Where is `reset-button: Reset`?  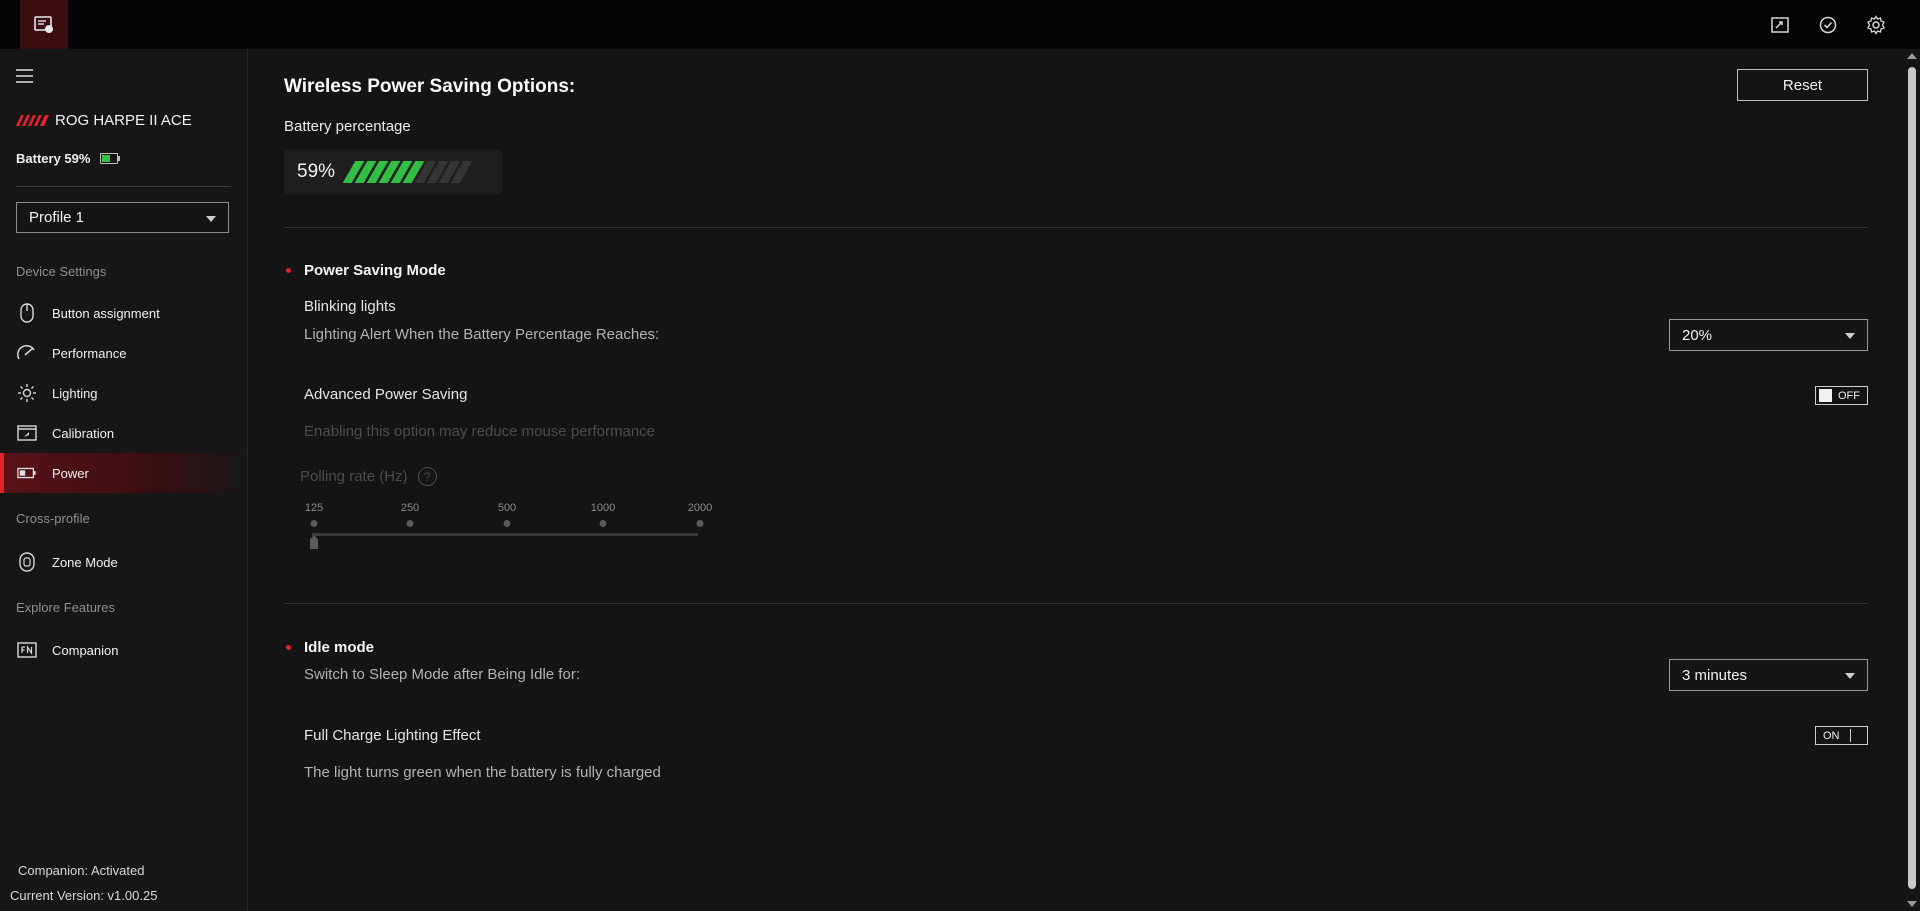 reset-button: Reset is located at coordinates (1802, 85).